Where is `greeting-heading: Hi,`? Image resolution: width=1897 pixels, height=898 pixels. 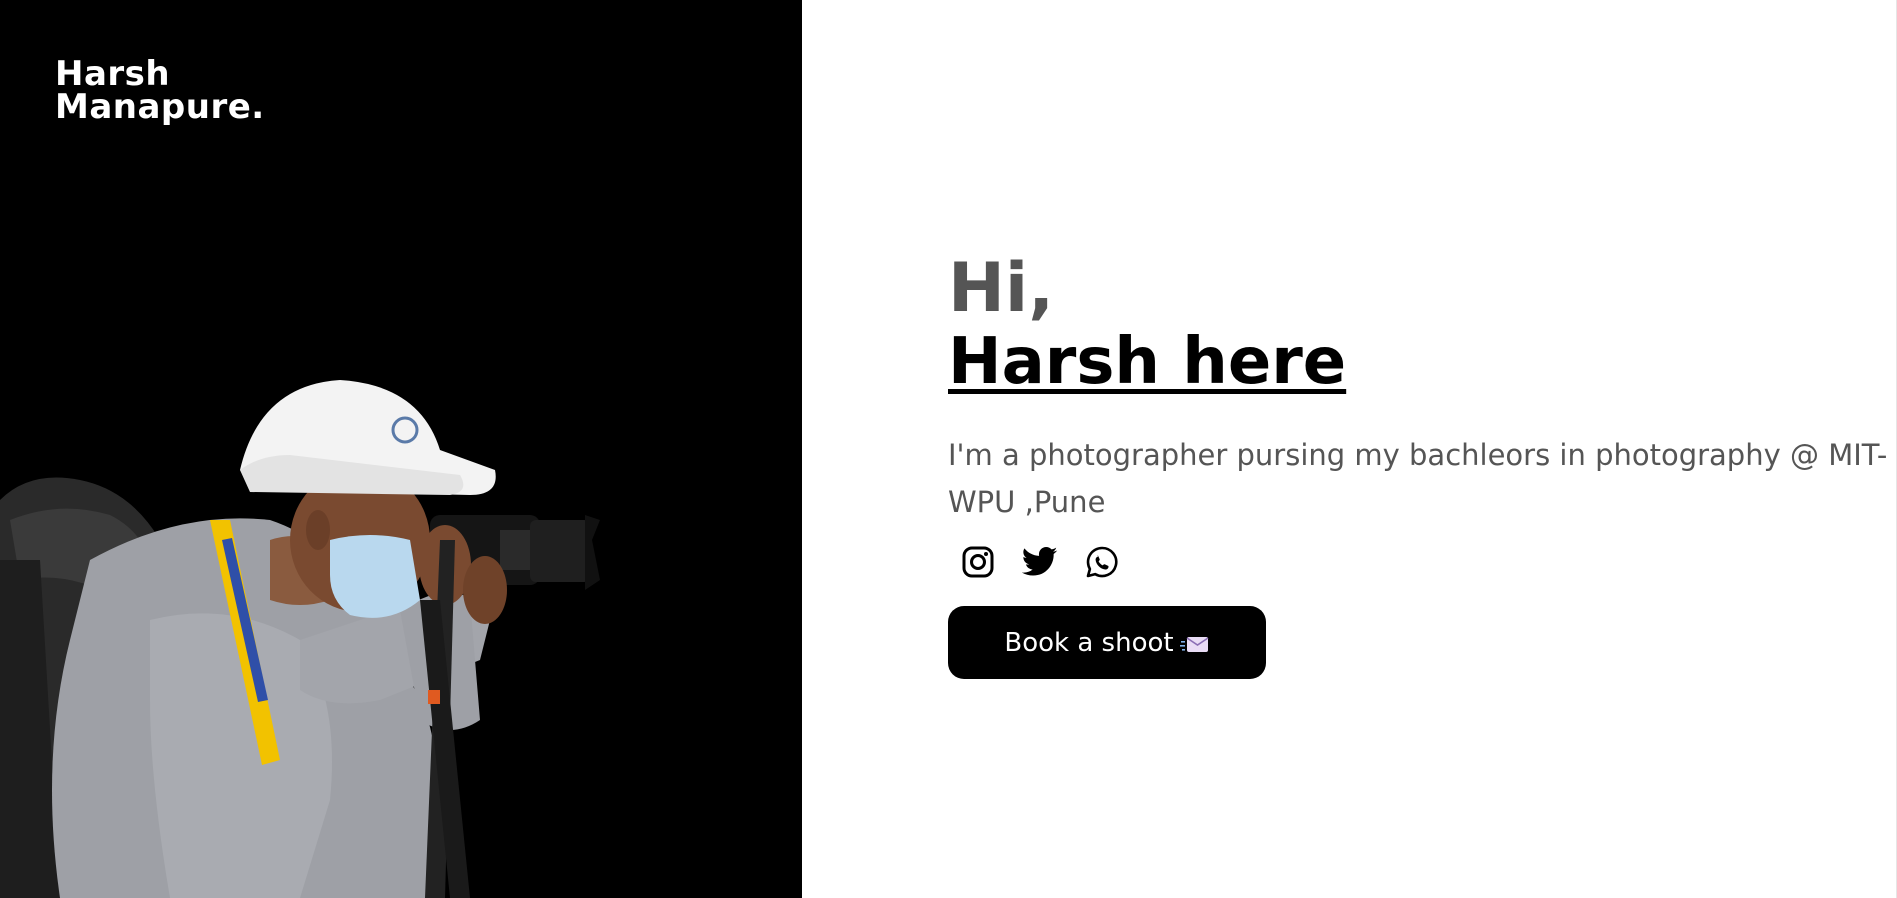 greeting-heading: Hi, is located at coordinates (1001, 288).